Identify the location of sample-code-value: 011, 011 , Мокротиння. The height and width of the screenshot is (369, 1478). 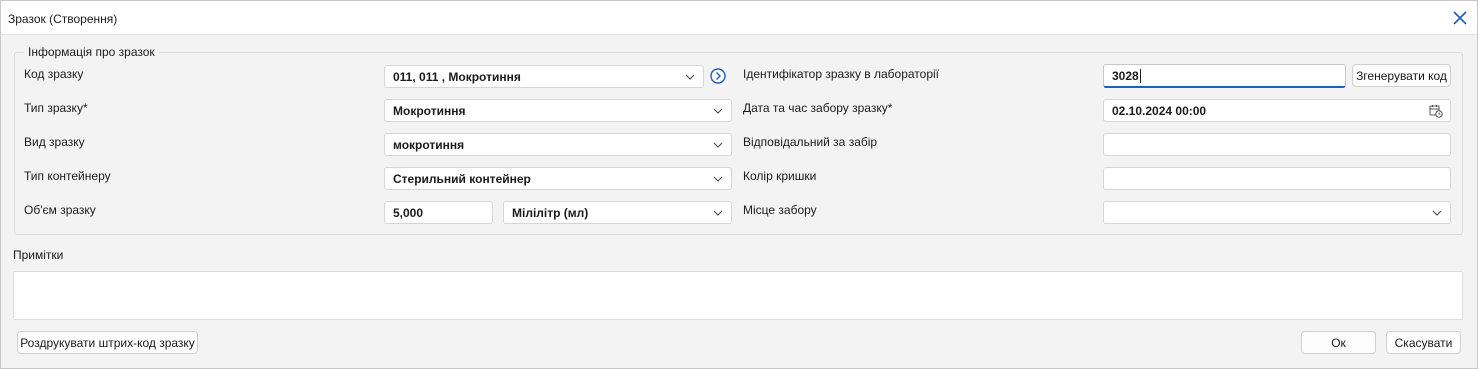
(457, 76).